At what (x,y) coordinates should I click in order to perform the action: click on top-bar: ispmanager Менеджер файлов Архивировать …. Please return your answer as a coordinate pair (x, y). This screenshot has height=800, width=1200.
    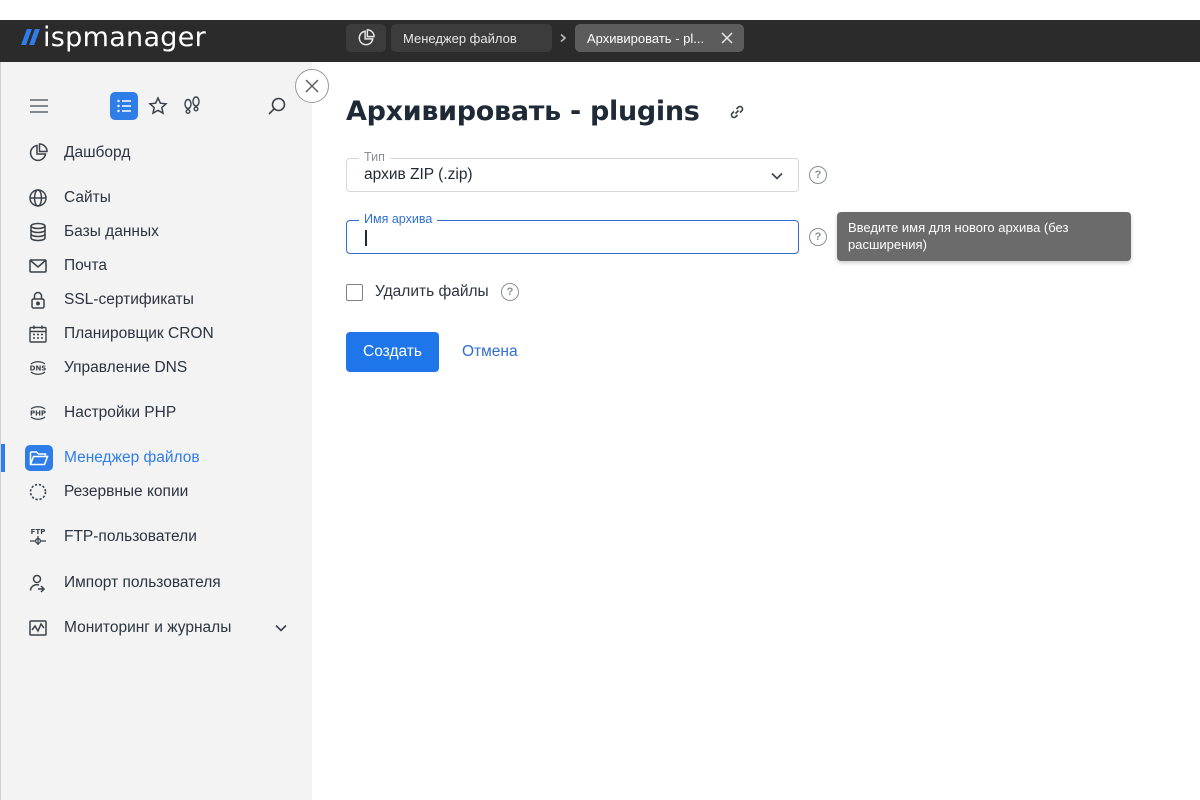
    Looking at the image, I should click on (600, 41).